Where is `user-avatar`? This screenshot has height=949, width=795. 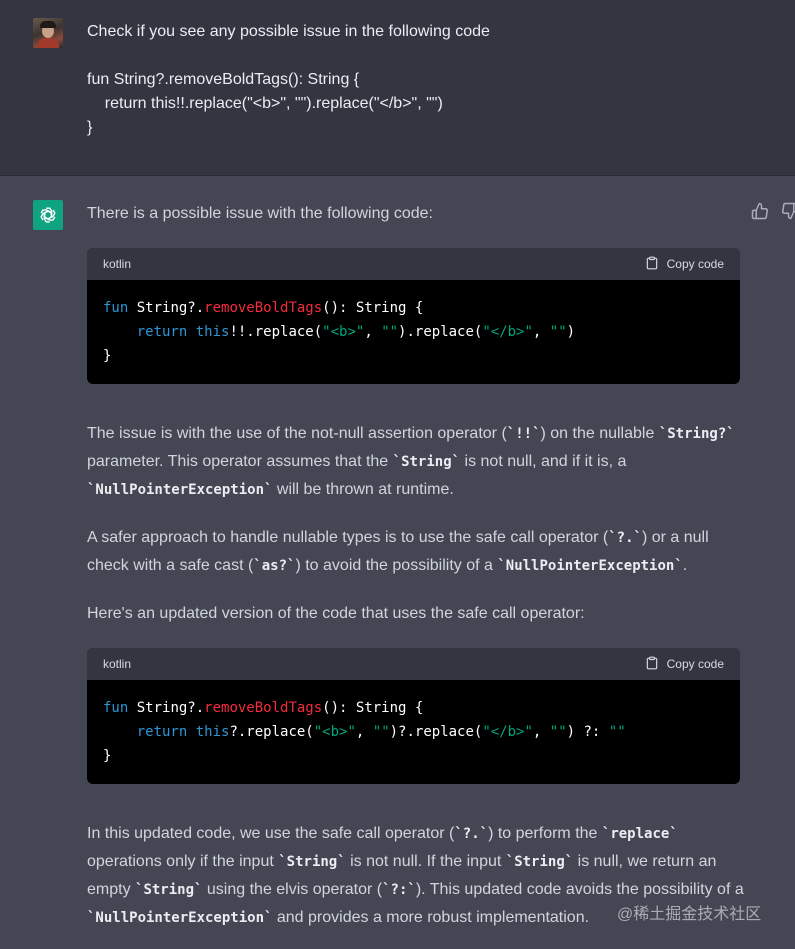 user-avatar is located at coordinates (48, 33).